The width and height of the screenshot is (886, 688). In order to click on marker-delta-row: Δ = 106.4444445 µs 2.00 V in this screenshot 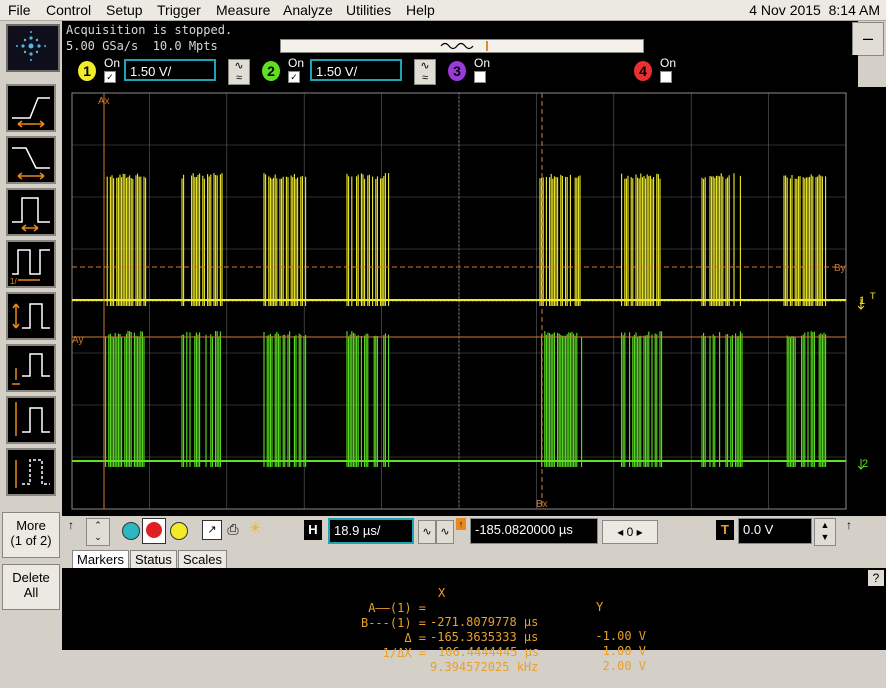, I will do `click(474, 645)`.